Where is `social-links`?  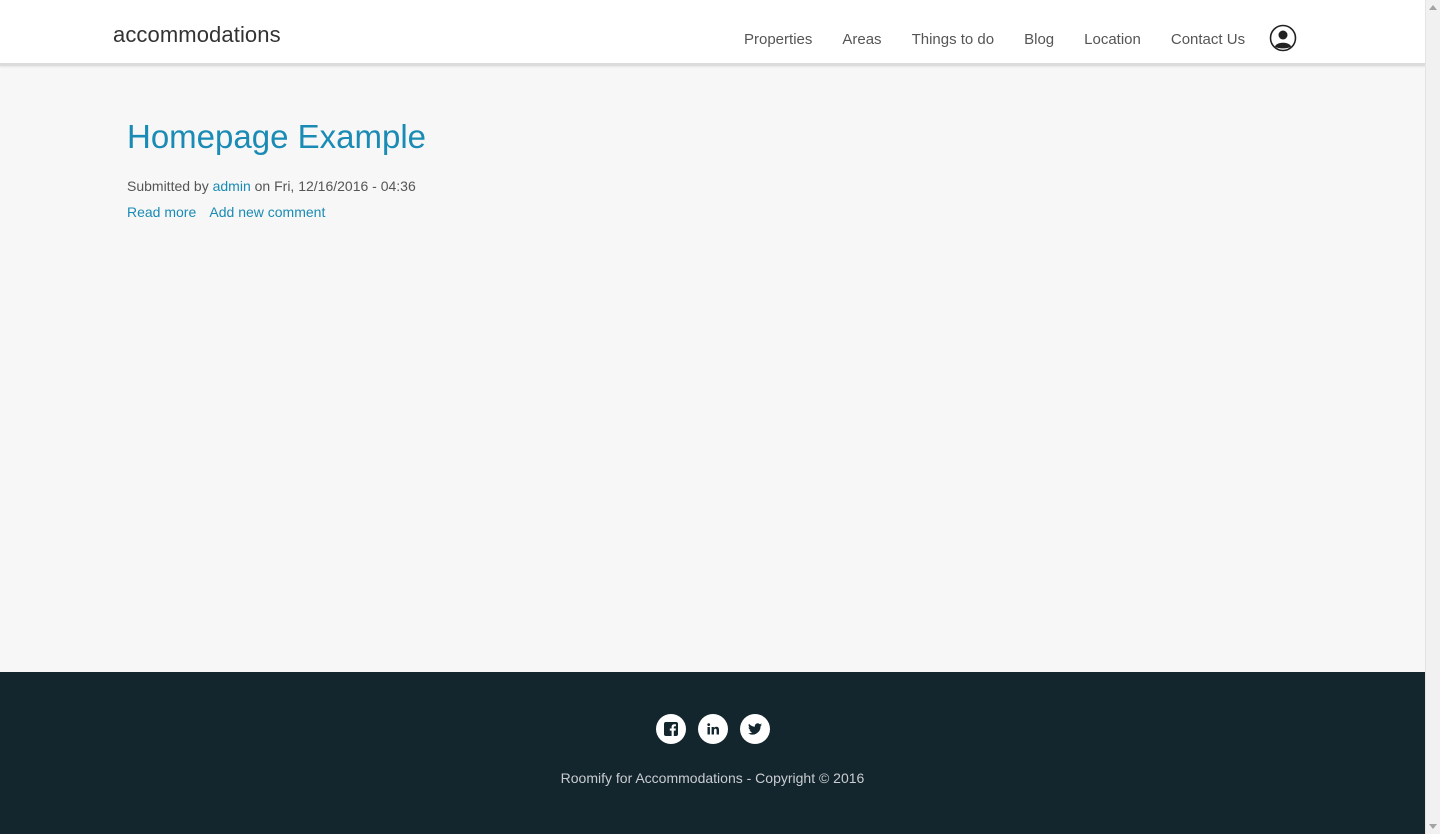
social-links is located at coordinates (712, 729).